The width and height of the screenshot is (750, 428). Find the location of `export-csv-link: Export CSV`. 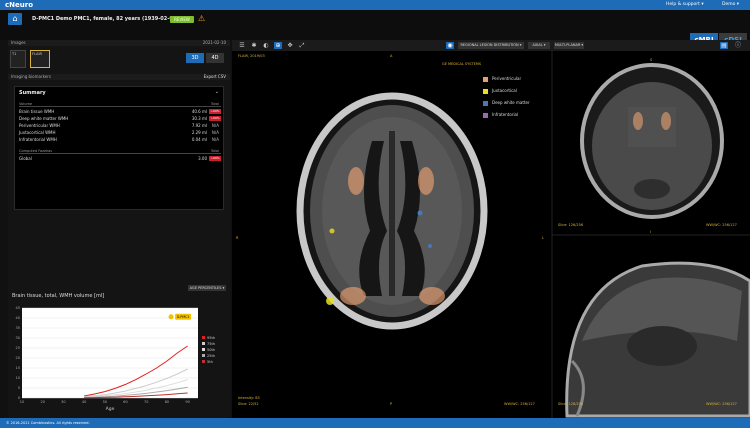

export-csv-link: Export CSV is located at coordinates (215, 77).